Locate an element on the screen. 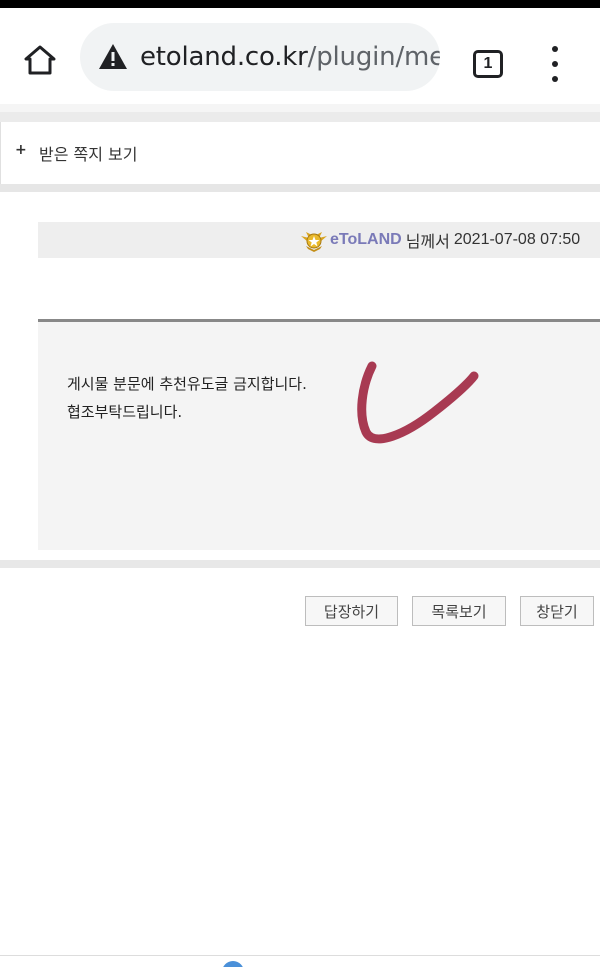 This screenshot has width=600, height=967. warning-icon is located at coordinates (113, 57).